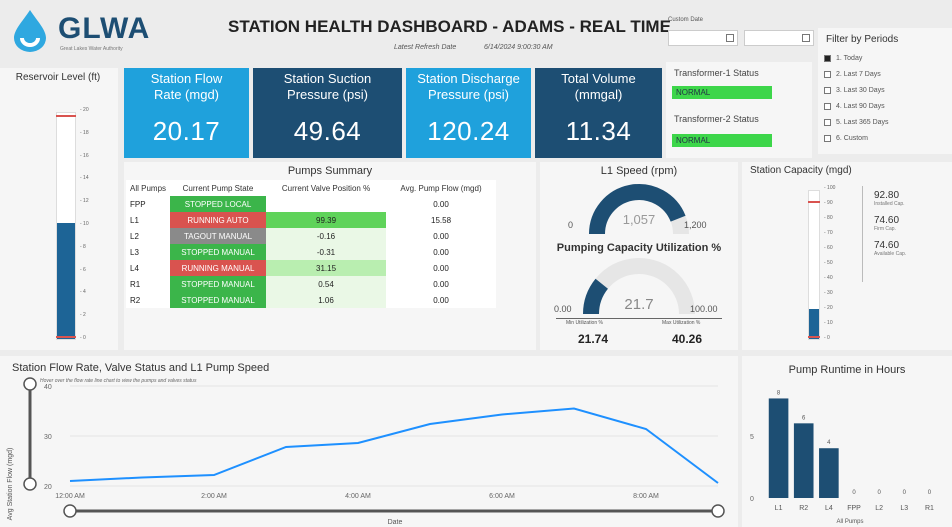 This screenshot has height=527, width=952. I want to click on table-row: FPP STOPPED LOCAL 0.00, so click(311, 204).